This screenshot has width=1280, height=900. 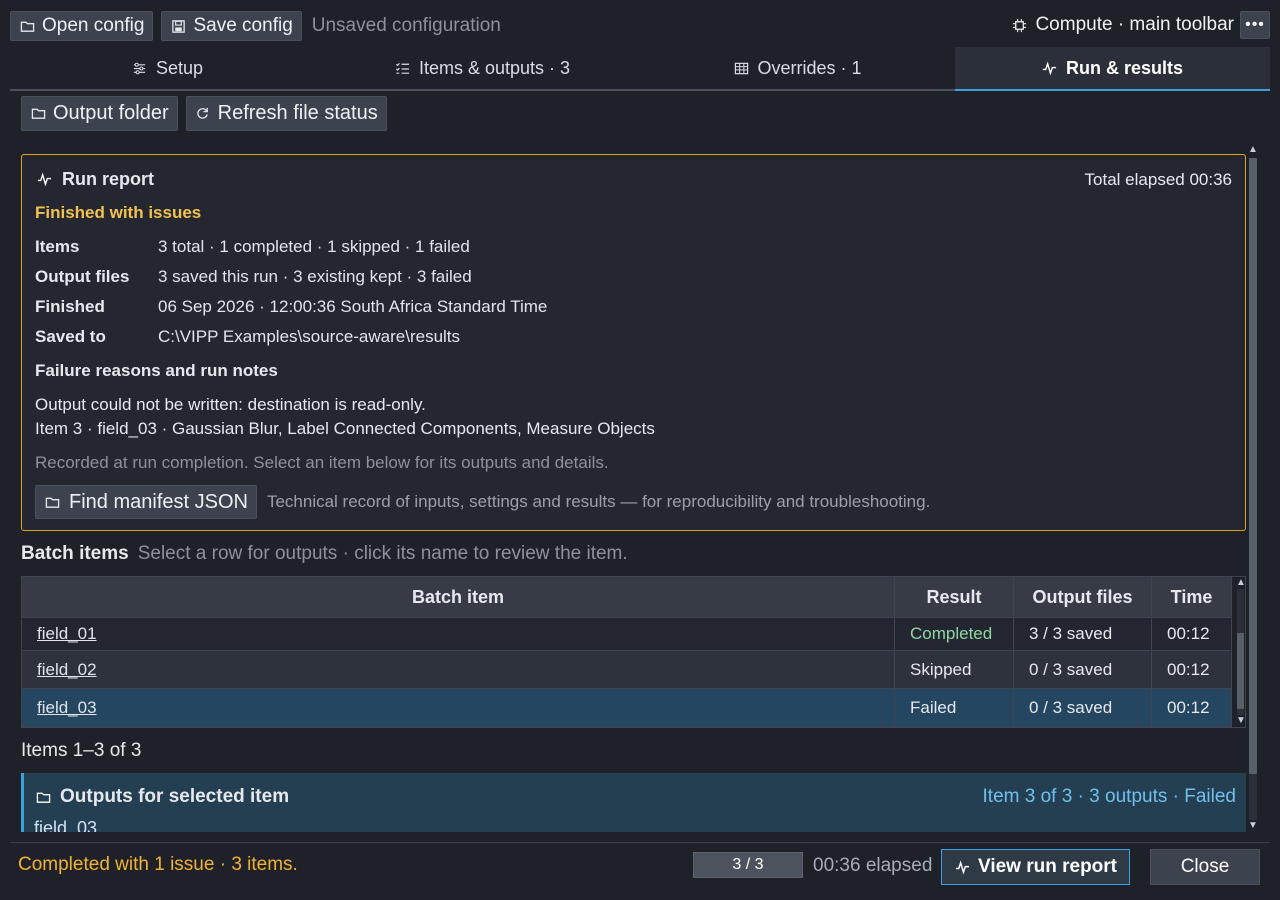 I want to click on failure-notes-title: Failure reasons and run notes, so click(x=156, y=370).